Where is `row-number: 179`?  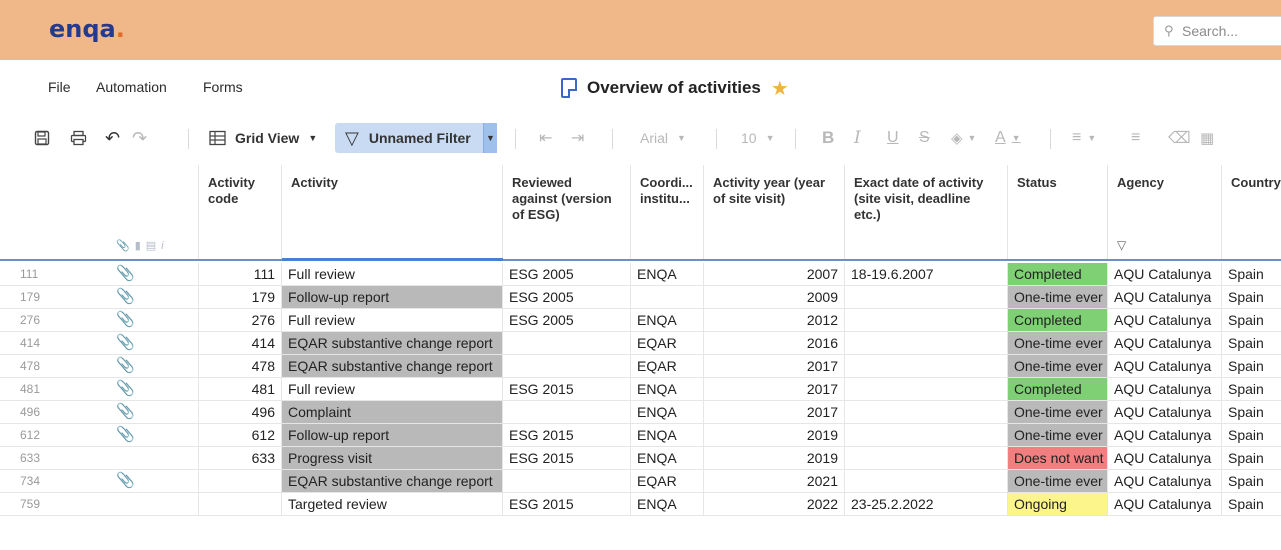
row-number: 179 is located at coordinates (55, 297).